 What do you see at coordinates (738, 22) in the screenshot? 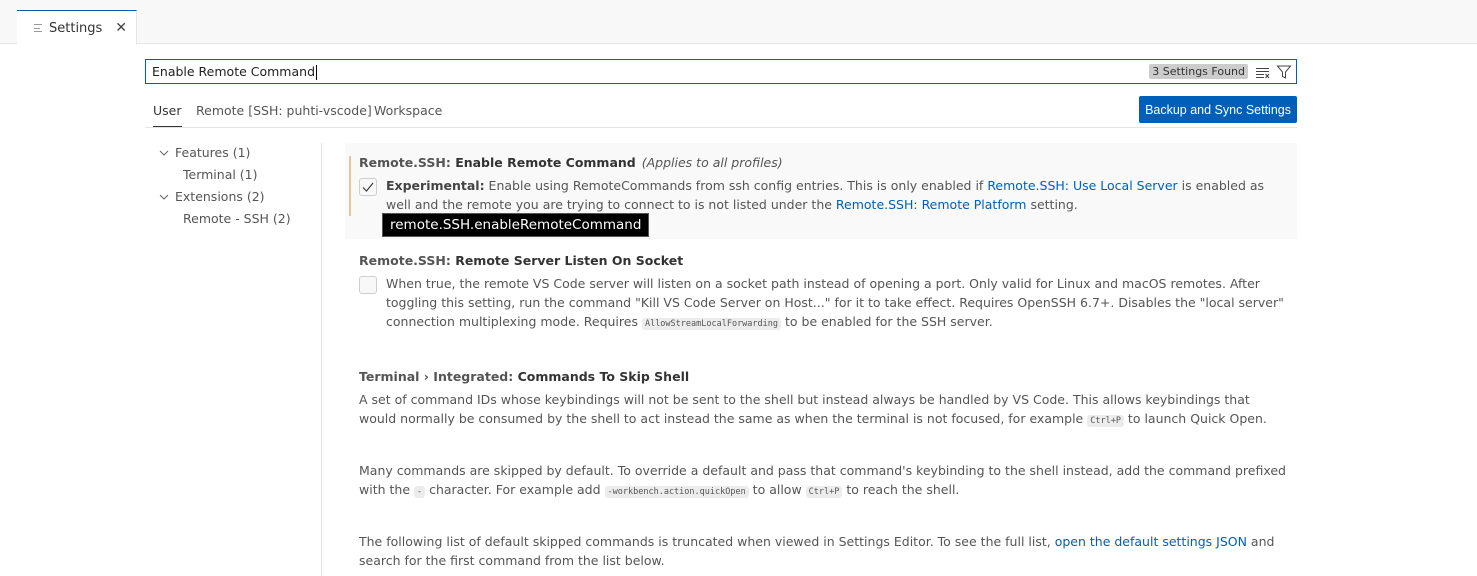
I see `editor-tab-bar: Settings ✕` at bounding box center [738, 22].